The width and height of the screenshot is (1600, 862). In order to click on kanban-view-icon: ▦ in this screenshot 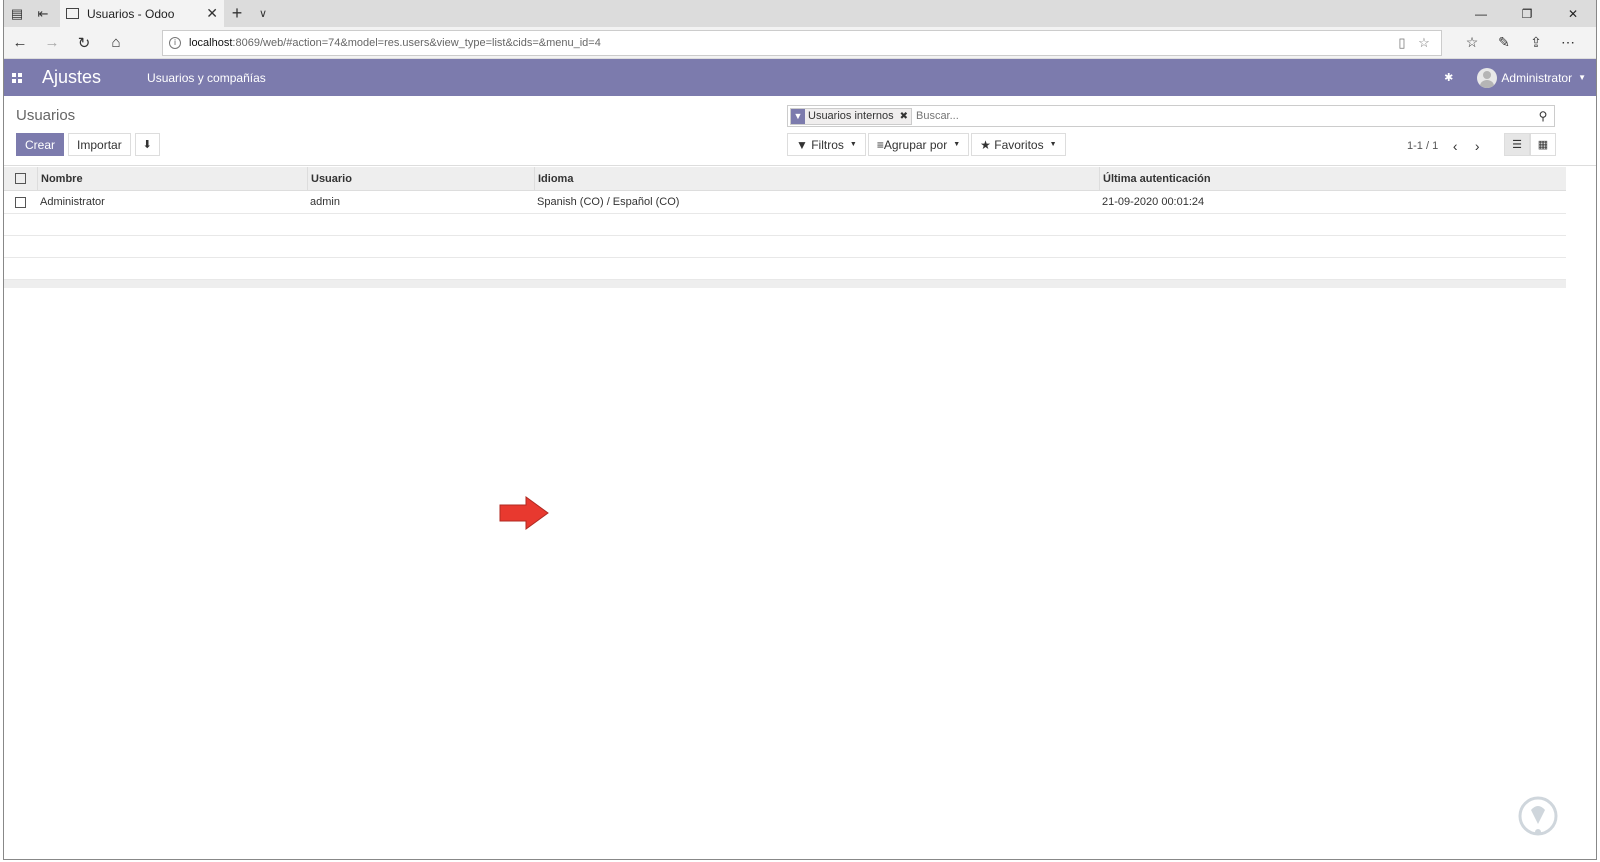, I will do `click(1543, 144)`.